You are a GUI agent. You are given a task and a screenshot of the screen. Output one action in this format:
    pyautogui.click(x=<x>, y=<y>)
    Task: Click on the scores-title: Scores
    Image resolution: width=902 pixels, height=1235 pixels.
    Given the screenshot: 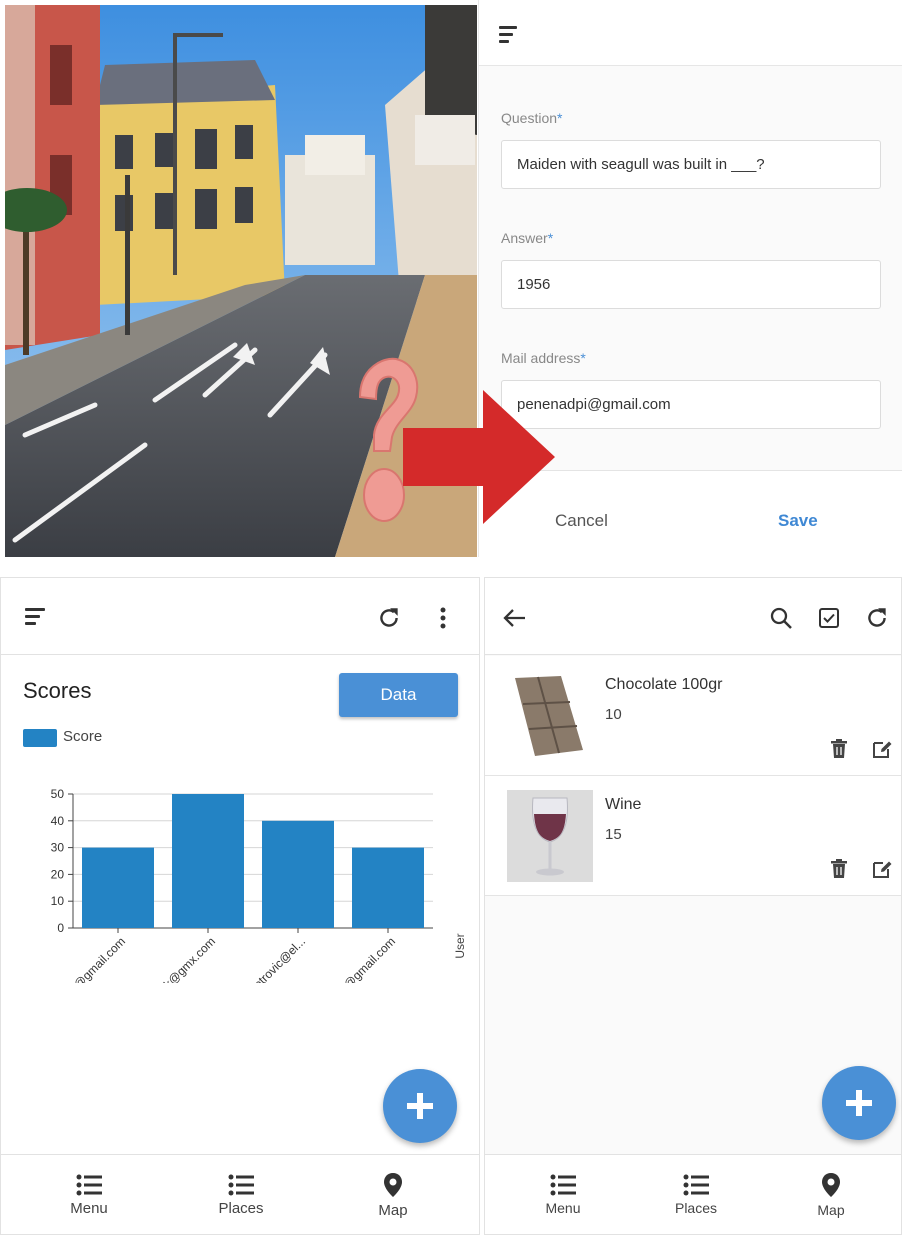 What is the action you would take?
    pyautogui.click(x=57, y=690)
    